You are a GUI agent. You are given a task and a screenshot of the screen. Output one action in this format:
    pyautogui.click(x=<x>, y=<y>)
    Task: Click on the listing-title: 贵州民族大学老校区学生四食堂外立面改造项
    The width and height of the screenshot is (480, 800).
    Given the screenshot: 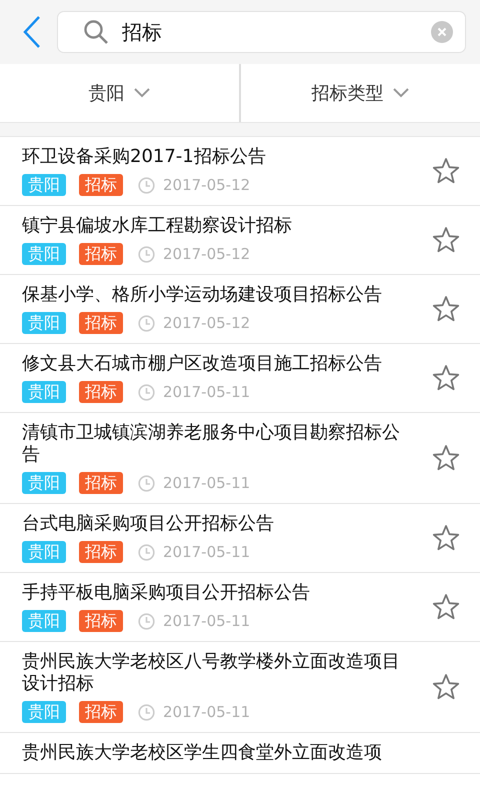 What is the action you would take?
    pyautogui.click(x=241, y=753)
    